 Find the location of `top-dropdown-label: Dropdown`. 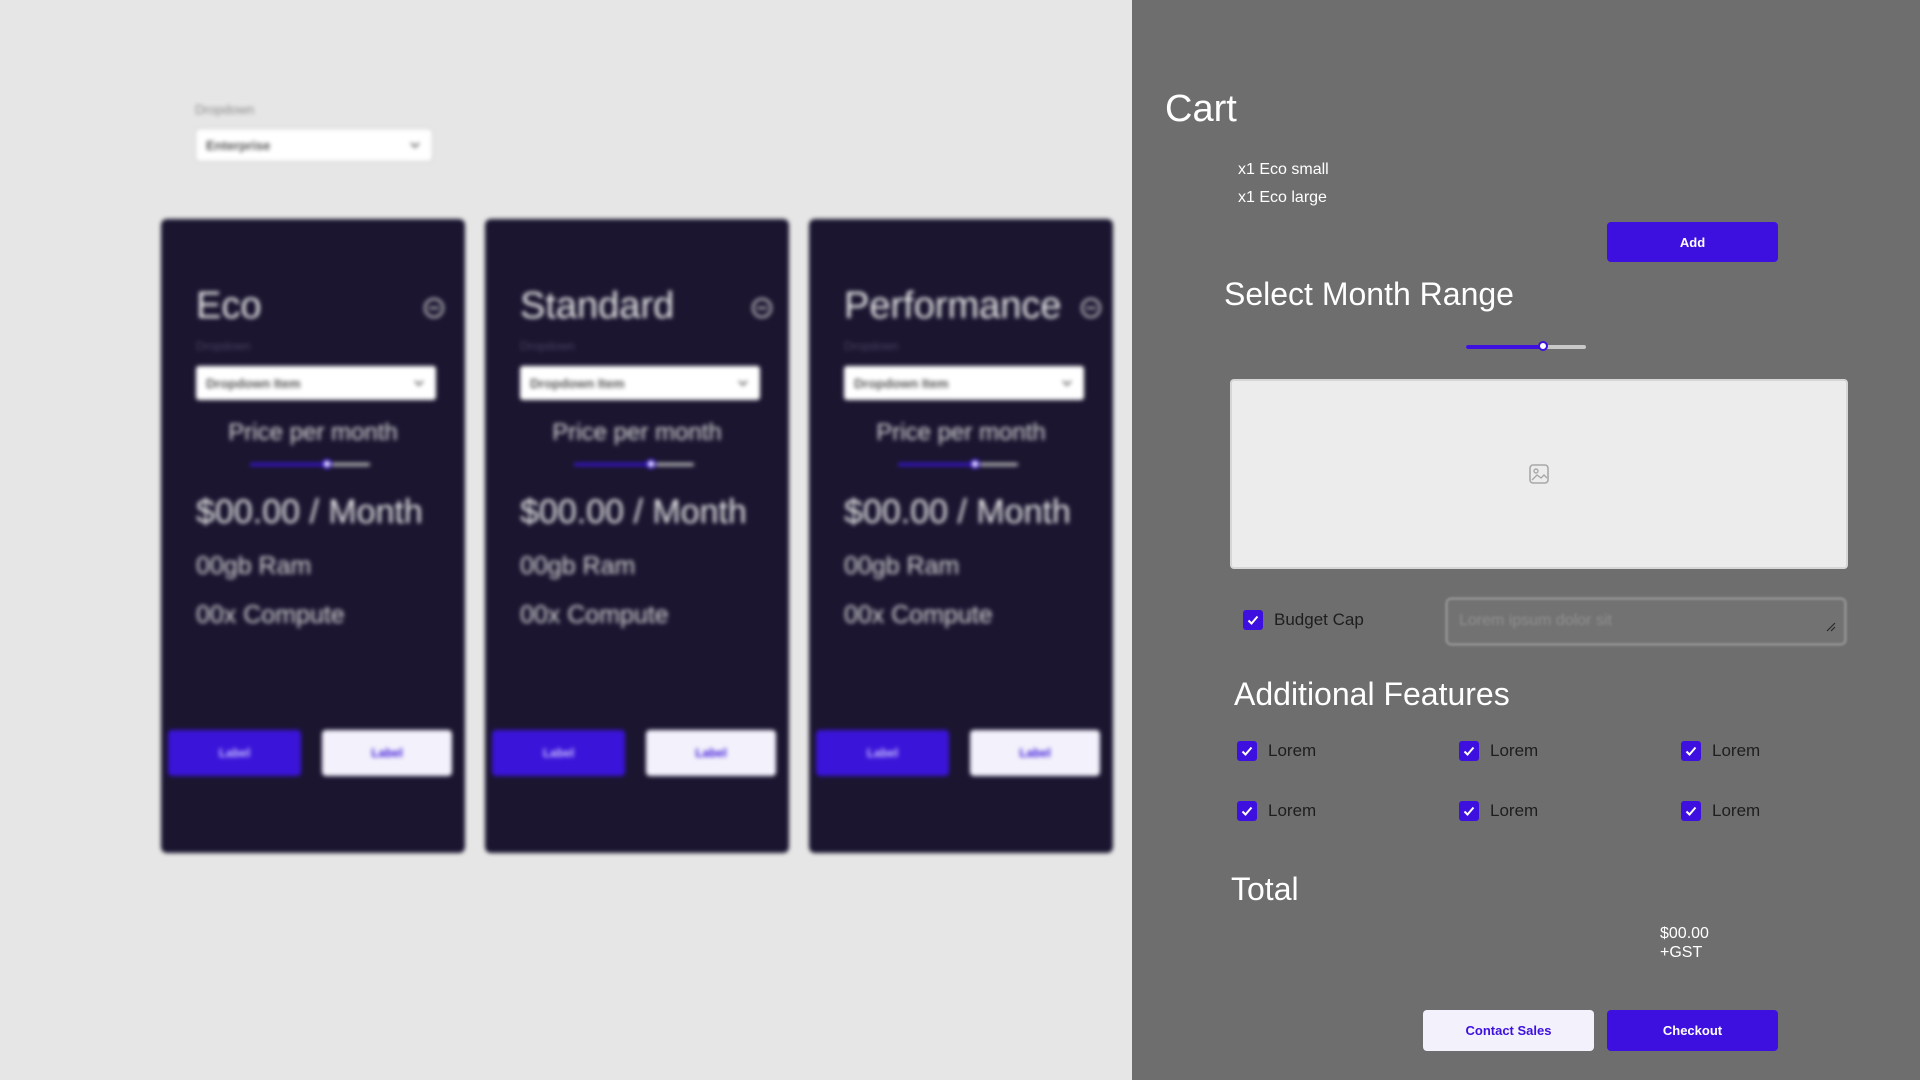

top-dropdown-label: Dropdown is located at coordinates (225, 109).